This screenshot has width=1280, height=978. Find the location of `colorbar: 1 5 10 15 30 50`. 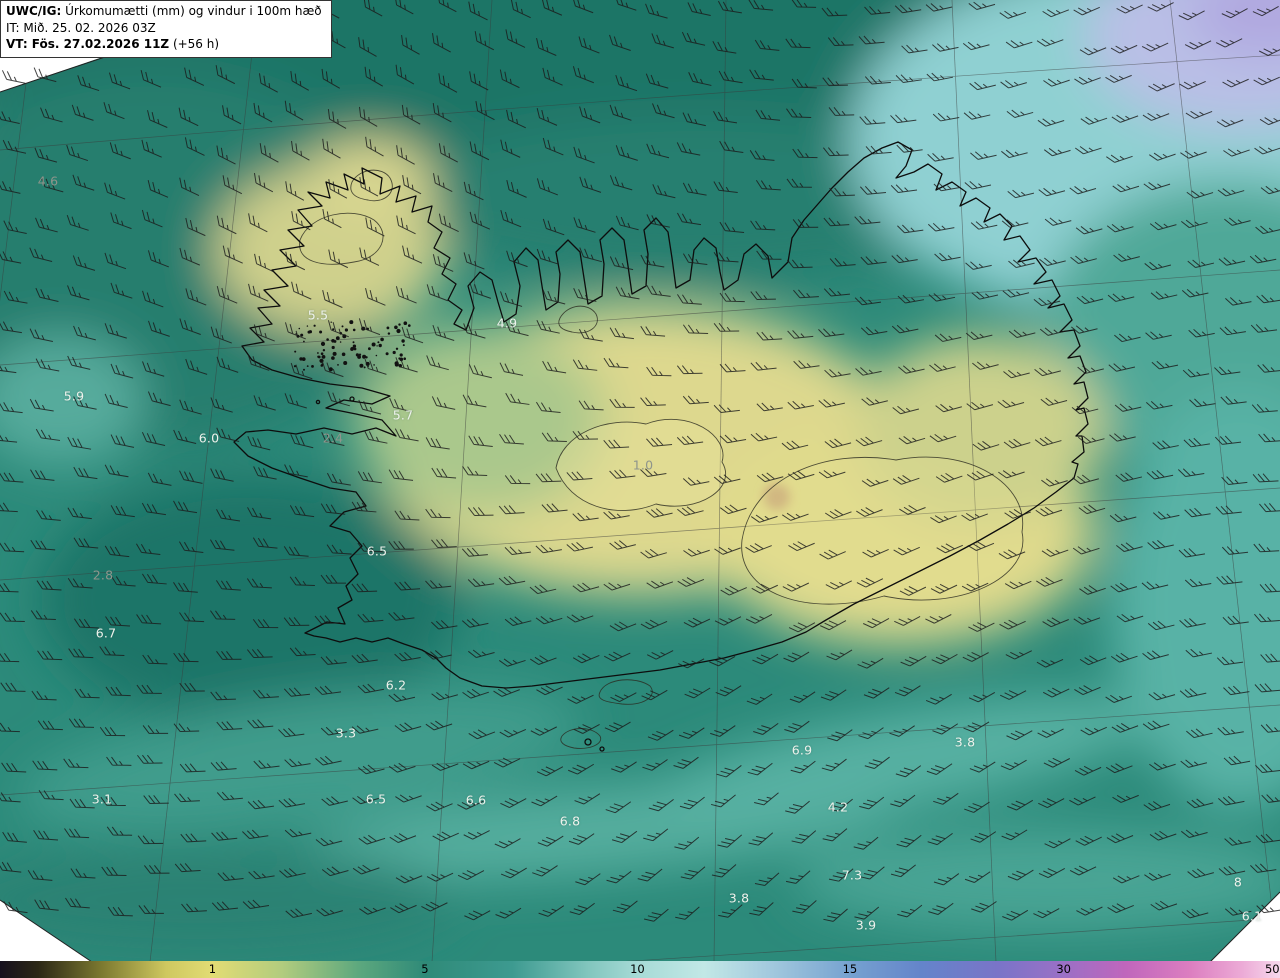

colorbar: 1 5 10 15 30 50 is located at coordinates (640, 969).